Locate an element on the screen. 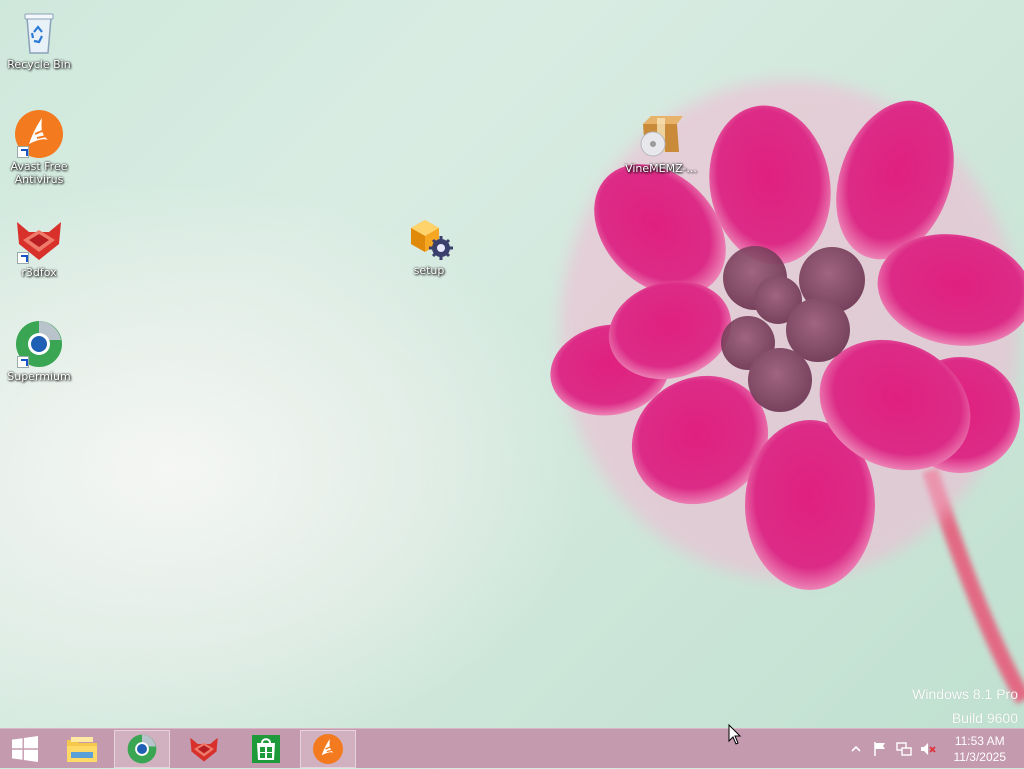 Image resolution: width=1024 pixels, height=769 pixels. desktop-icon-r3dfox: r3dfox is located at coordinates (39, 247).